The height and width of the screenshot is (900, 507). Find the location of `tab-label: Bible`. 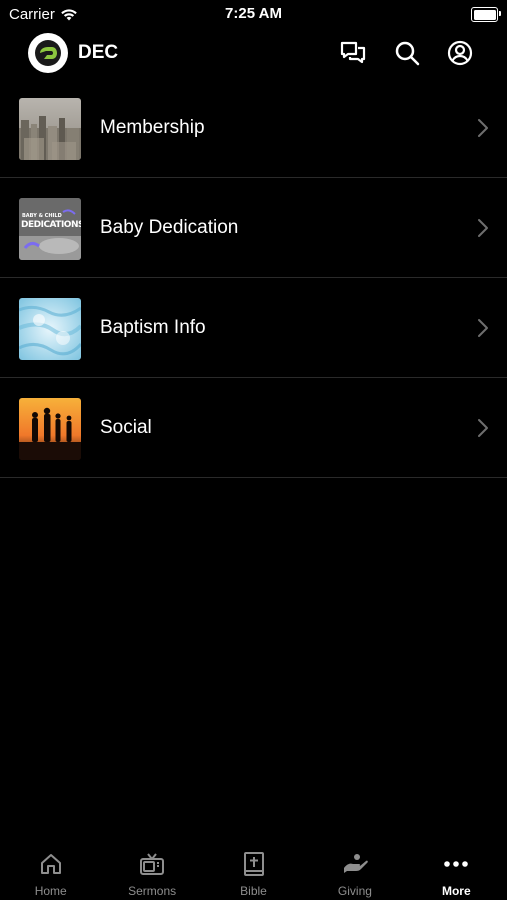

tab-label: Bible is located at coordinates (253, 891).